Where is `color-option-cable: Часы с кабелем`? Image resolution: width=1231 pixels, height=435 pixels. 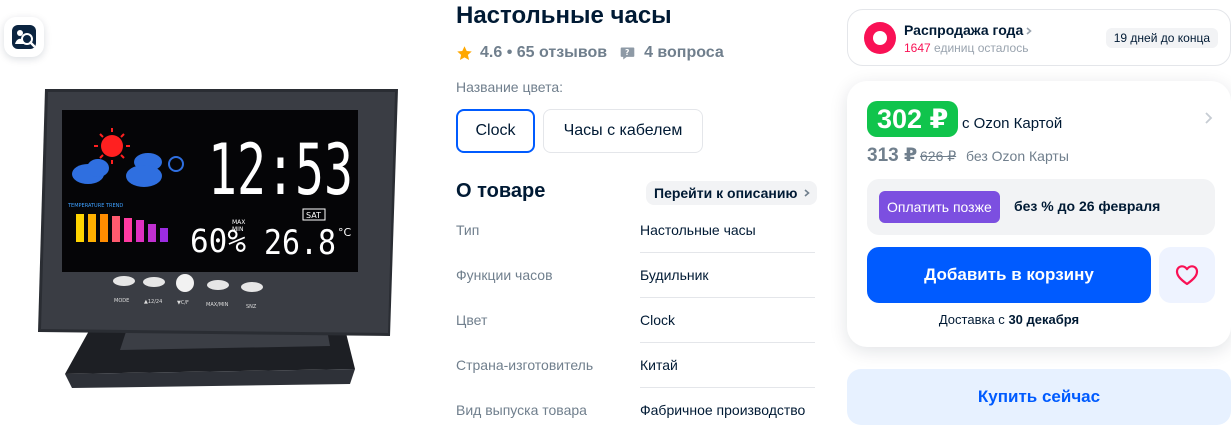
color-option-cable: Часы с кабелем is located at coordinates (623, 131).